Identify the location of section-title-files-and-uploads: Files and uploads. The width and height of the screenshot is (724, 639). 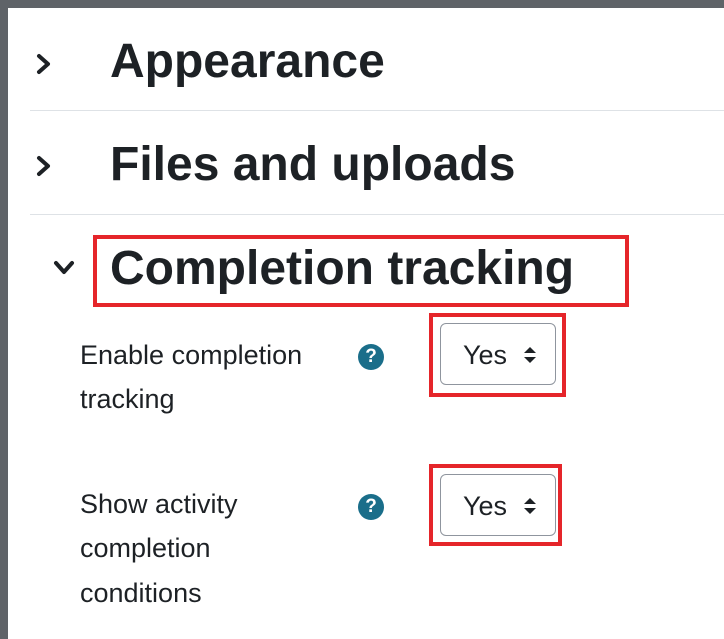
(312, 165).